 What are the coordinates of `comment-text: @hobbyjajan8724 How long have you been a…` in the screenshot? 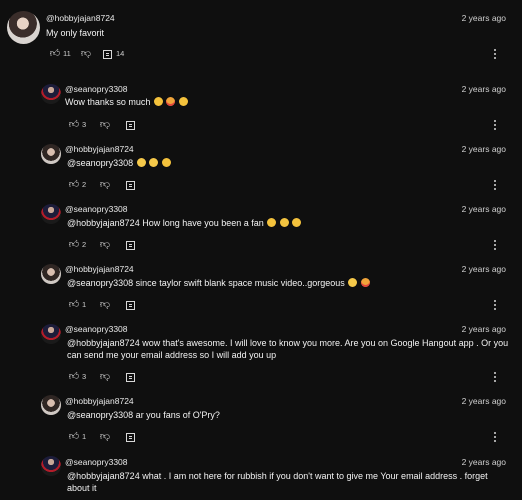 It's located at (184, 223).